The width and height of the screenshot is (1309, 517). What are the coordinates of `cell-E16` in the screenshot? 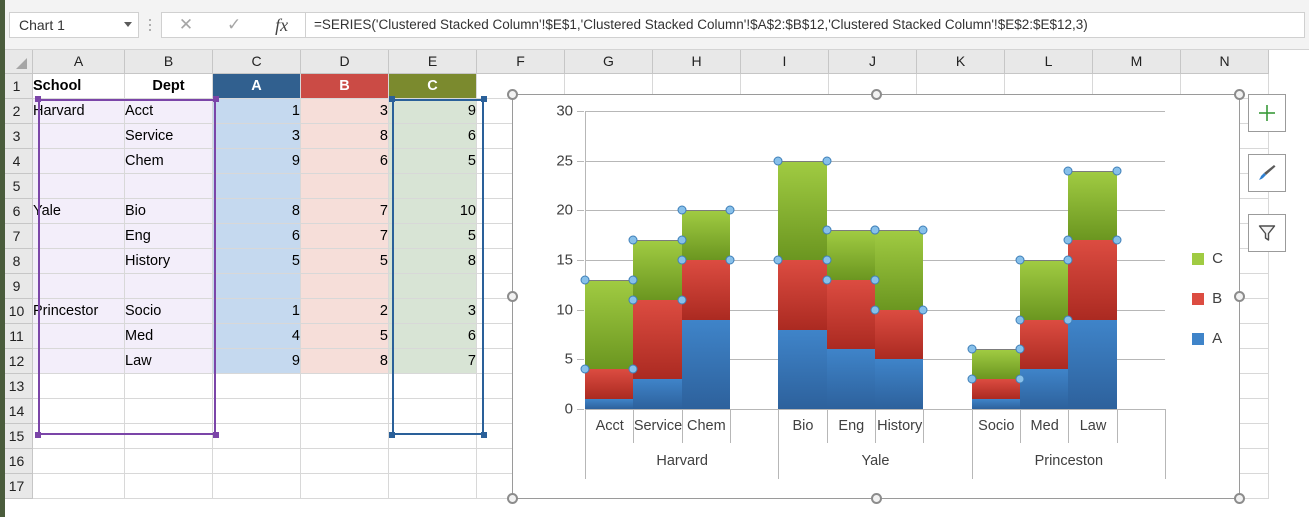 It's located at (432, 461).